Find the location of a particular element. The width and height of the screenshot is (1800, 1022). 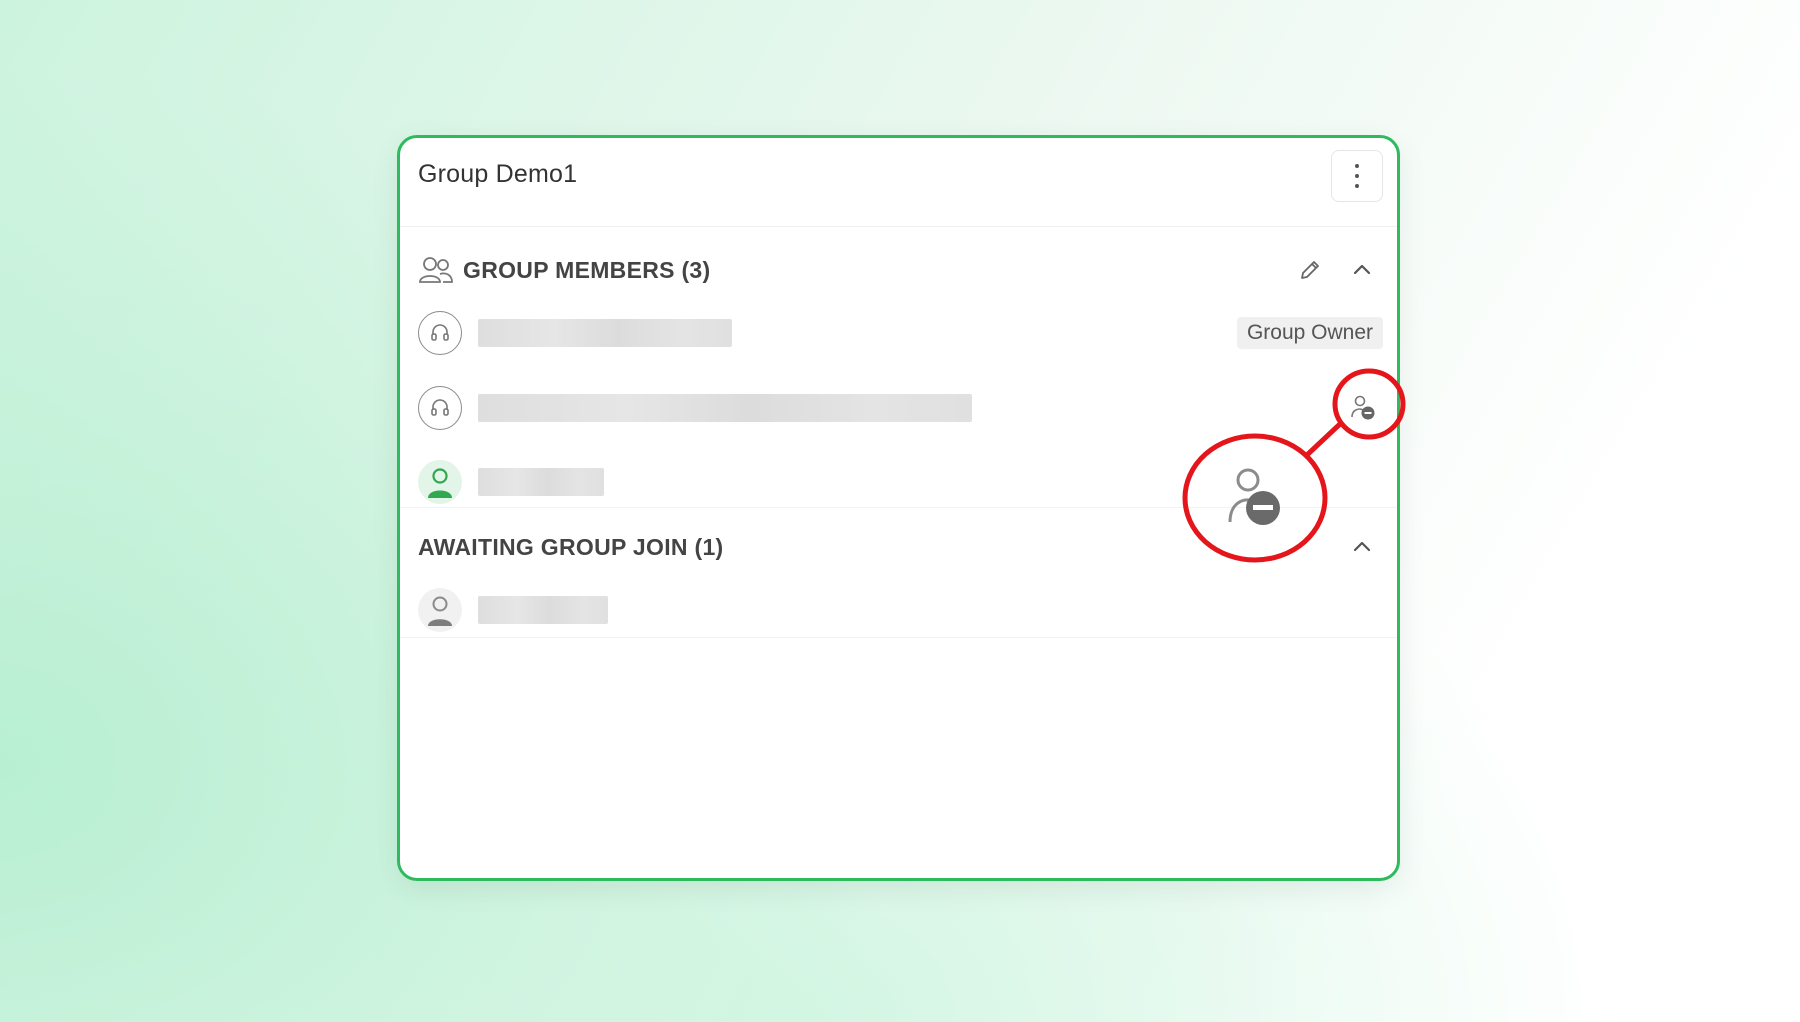

group-title: Group Demo1 is located at coordinates (498, 174).